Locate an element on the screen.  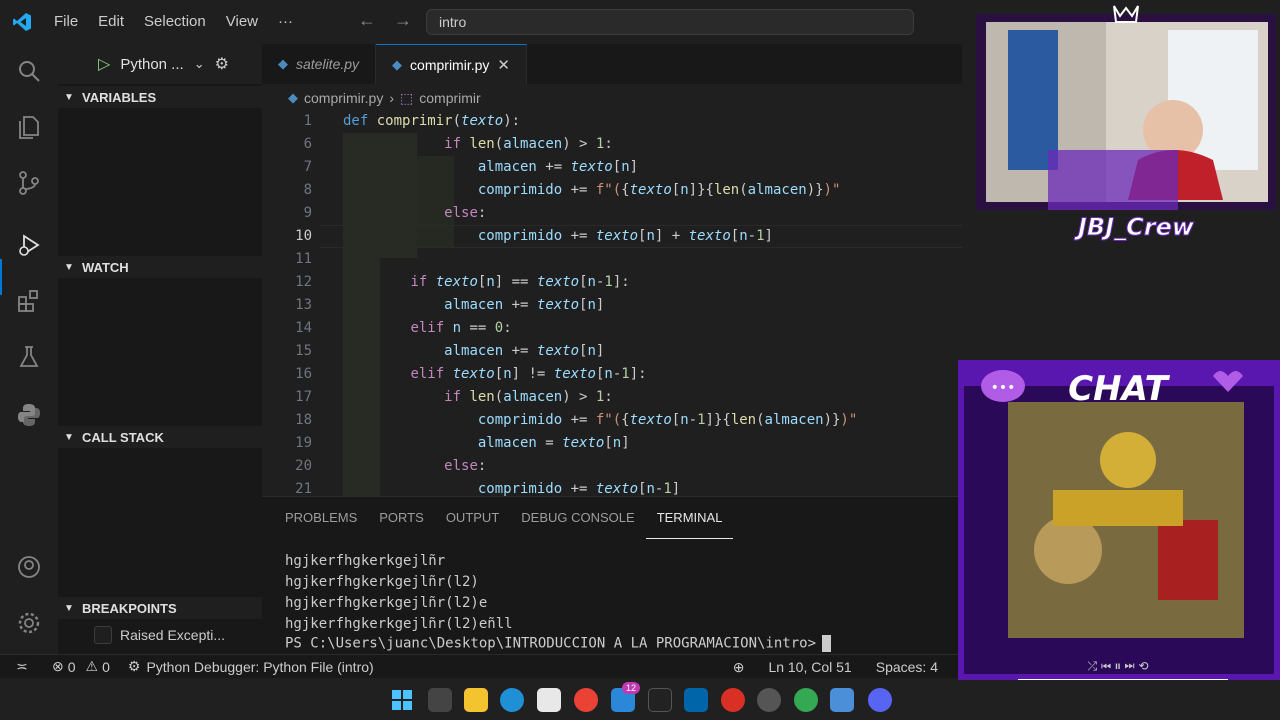
back-arrow-icon: ← is located at coordinates (367, 20).